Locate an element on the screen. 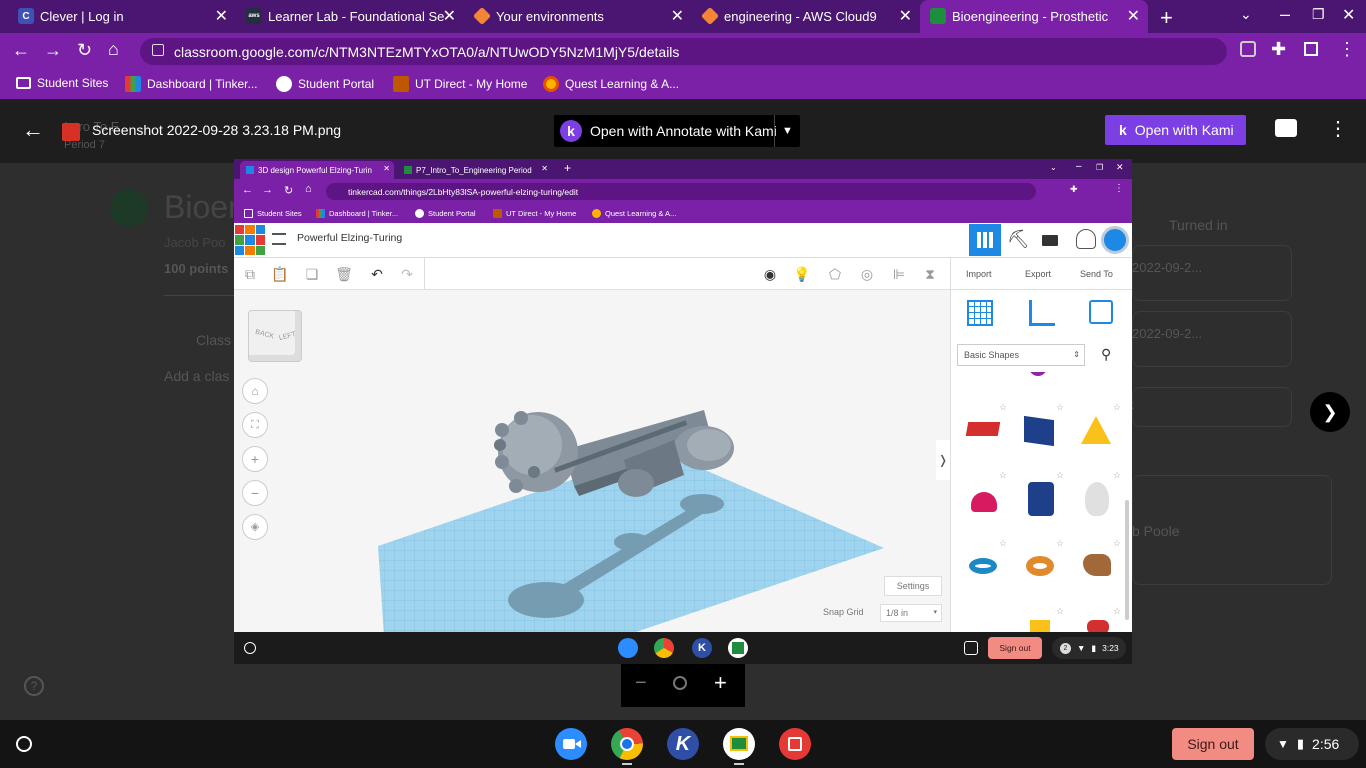 The image size is (1366, 768). shape-heart: ☆ is located at coordinates (1097, 565).